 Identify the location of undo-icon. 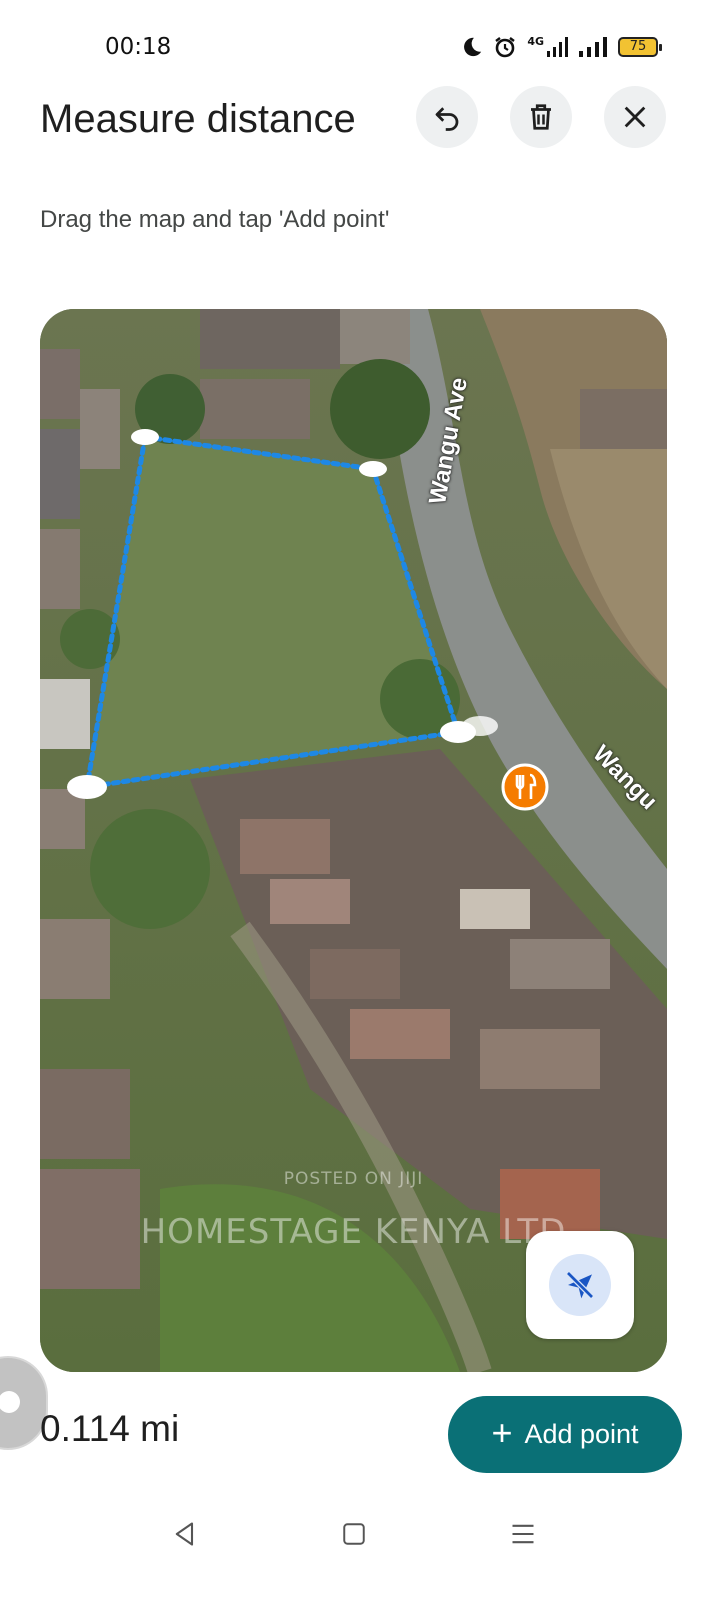
(447, 119).